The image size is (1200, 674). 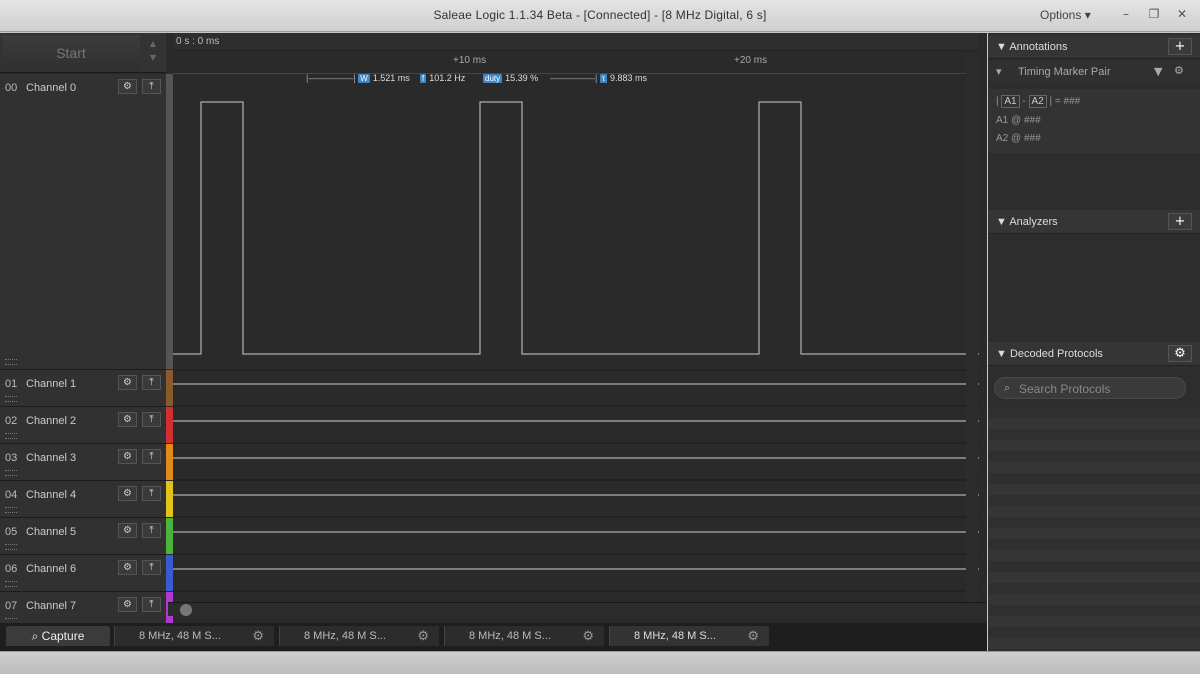 I want to click on channel-row: 04 Channel 4 ⚙ ⤒, so click(x=83, y=499).